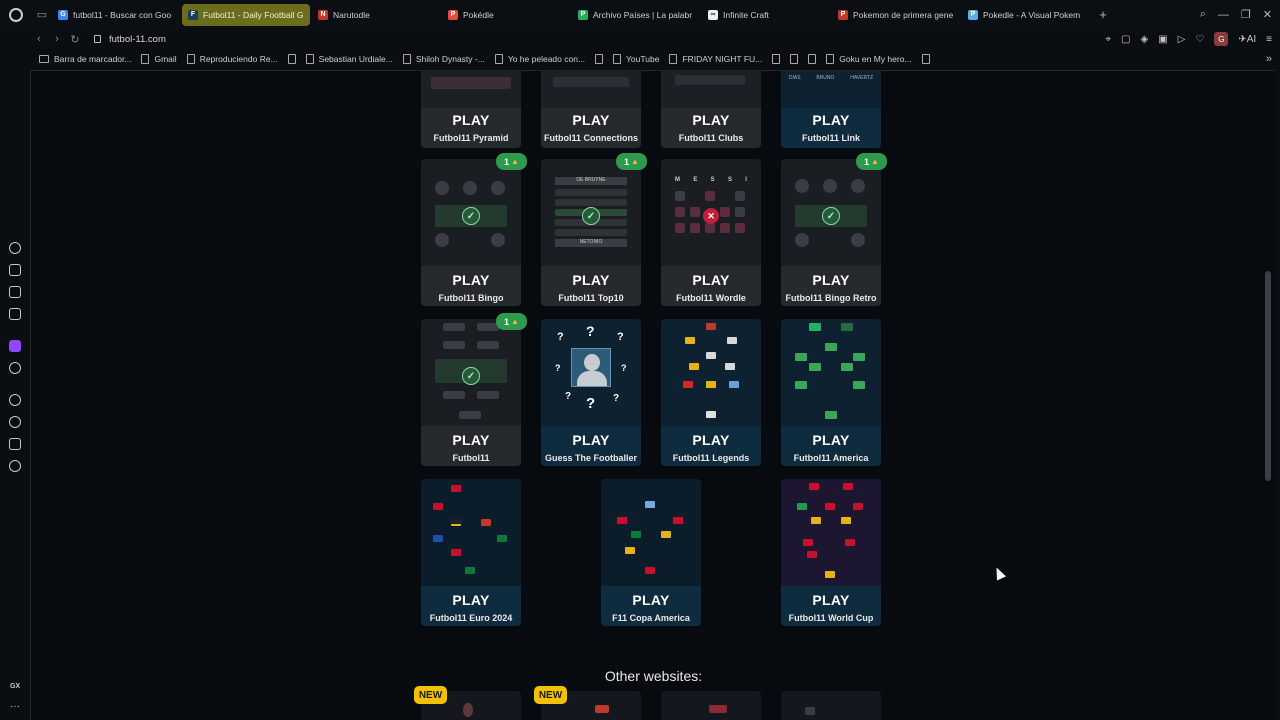 This screenshot has width=1280, height=720. I want to click on game-card-legends: PLAY Futbol11 Legends, so click(711, 392).